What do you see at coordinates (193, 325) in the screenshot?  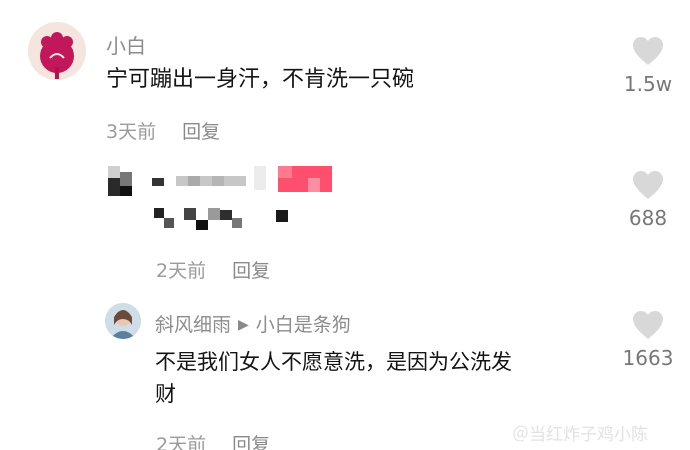 I see `reply-username: 斜风细雨` at bounding box center [193, 325].